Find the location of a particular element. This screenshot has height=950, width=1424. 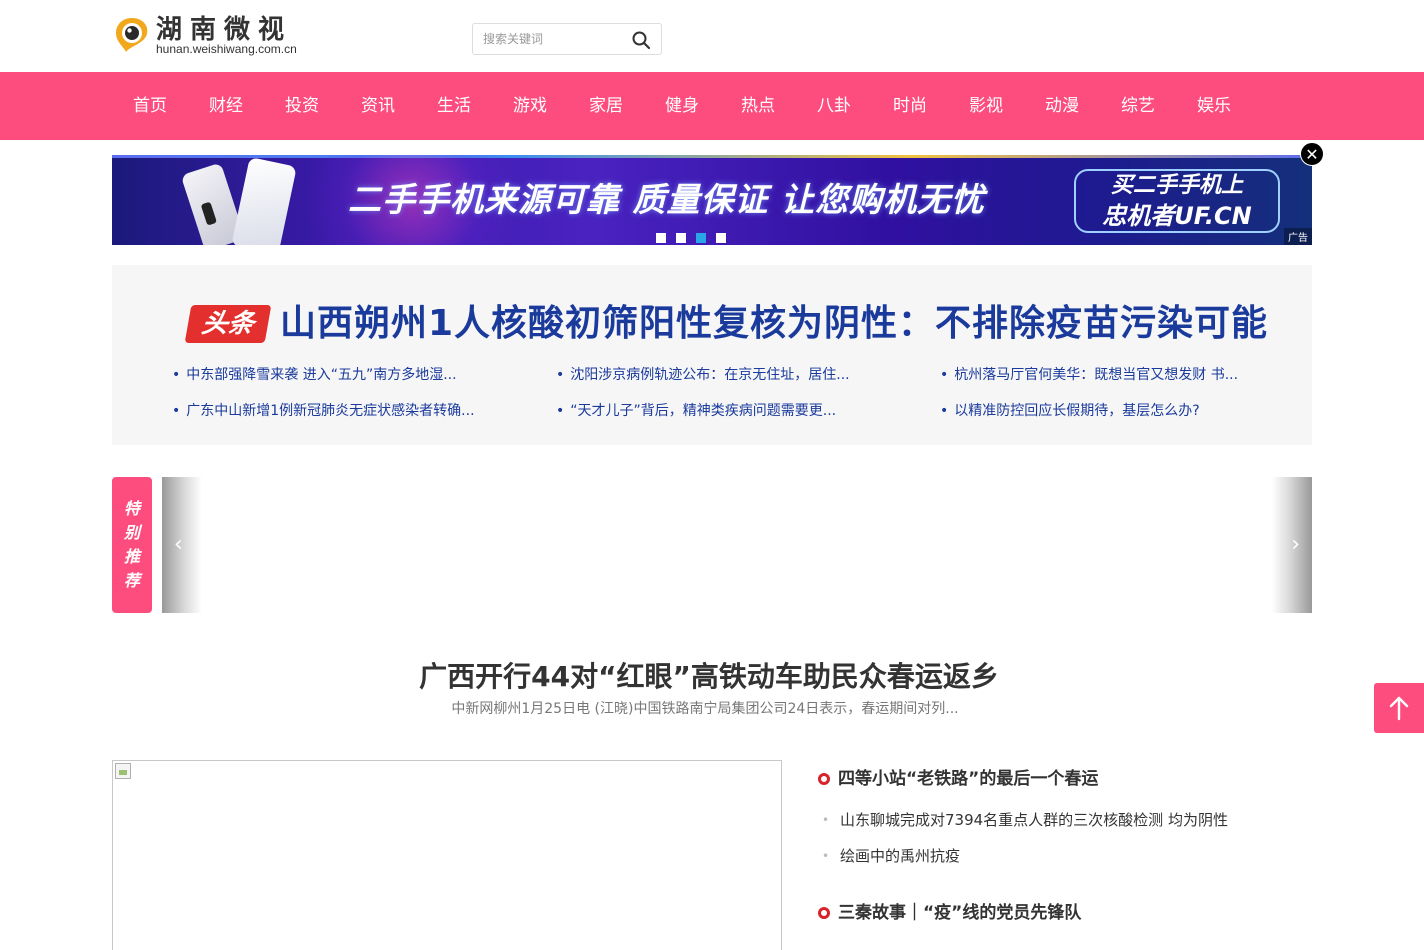

special-tag-char: 荐 is located at coordinates (131, 580).